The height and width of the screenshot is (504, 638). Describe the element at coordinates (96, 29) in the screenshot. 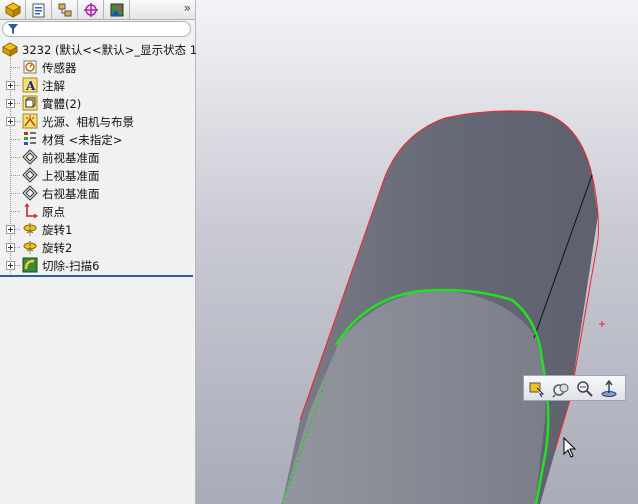

I see `feature-filter-input` at that location.